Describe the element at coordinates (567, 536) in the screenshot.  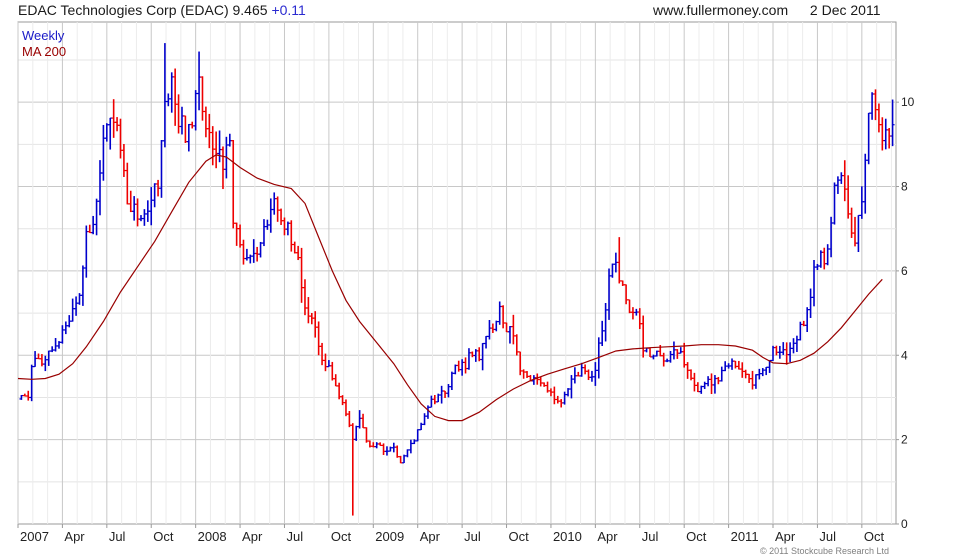
I see `x-tick-label: 2010` at that location.